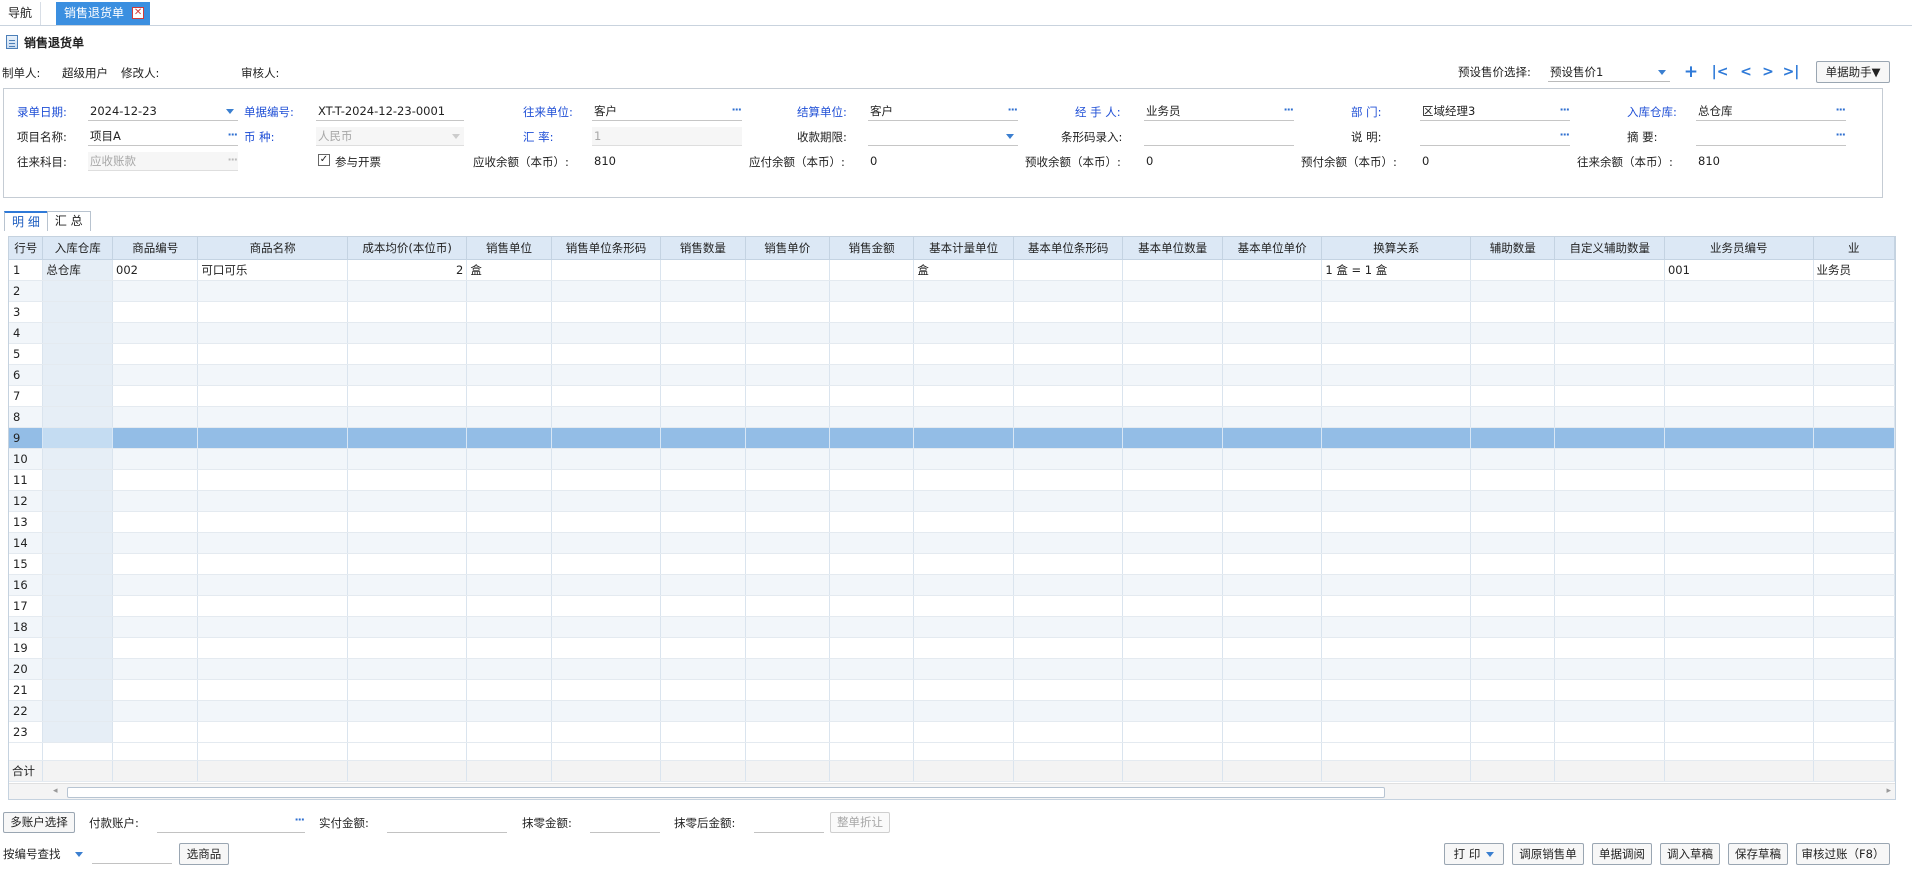 This screenshot has width=1912, height=870. I want to click on table-row: 16, so click(952, 585).